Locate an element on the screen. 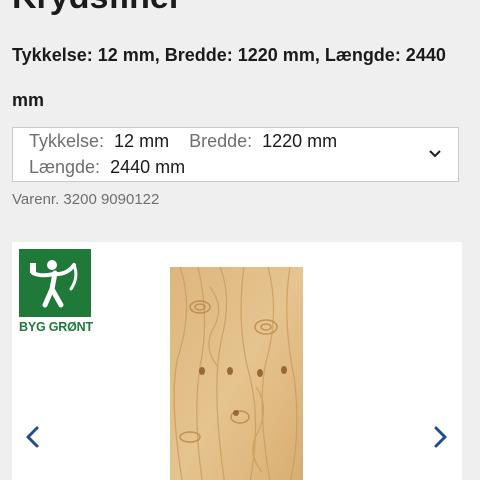 This screenshot has height=480, width=480. variant-line-2: Længde: 2440 mm is located at coordinates (107, 167).